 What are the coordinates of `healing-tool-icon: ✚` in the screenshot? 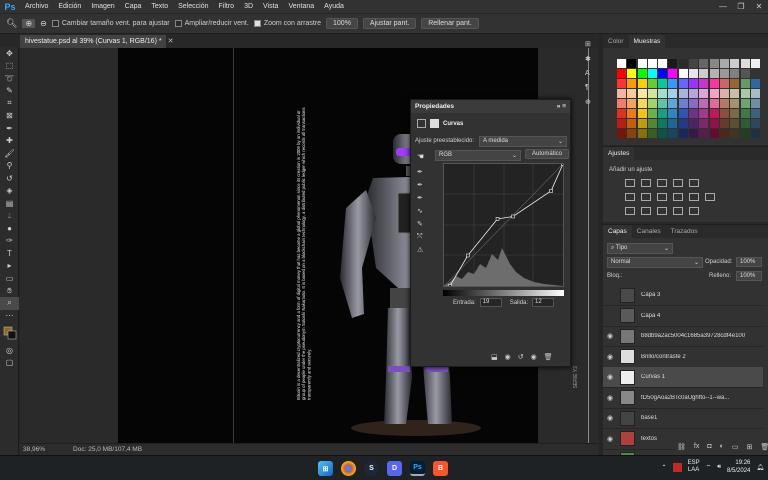 It's located at (9, 141).